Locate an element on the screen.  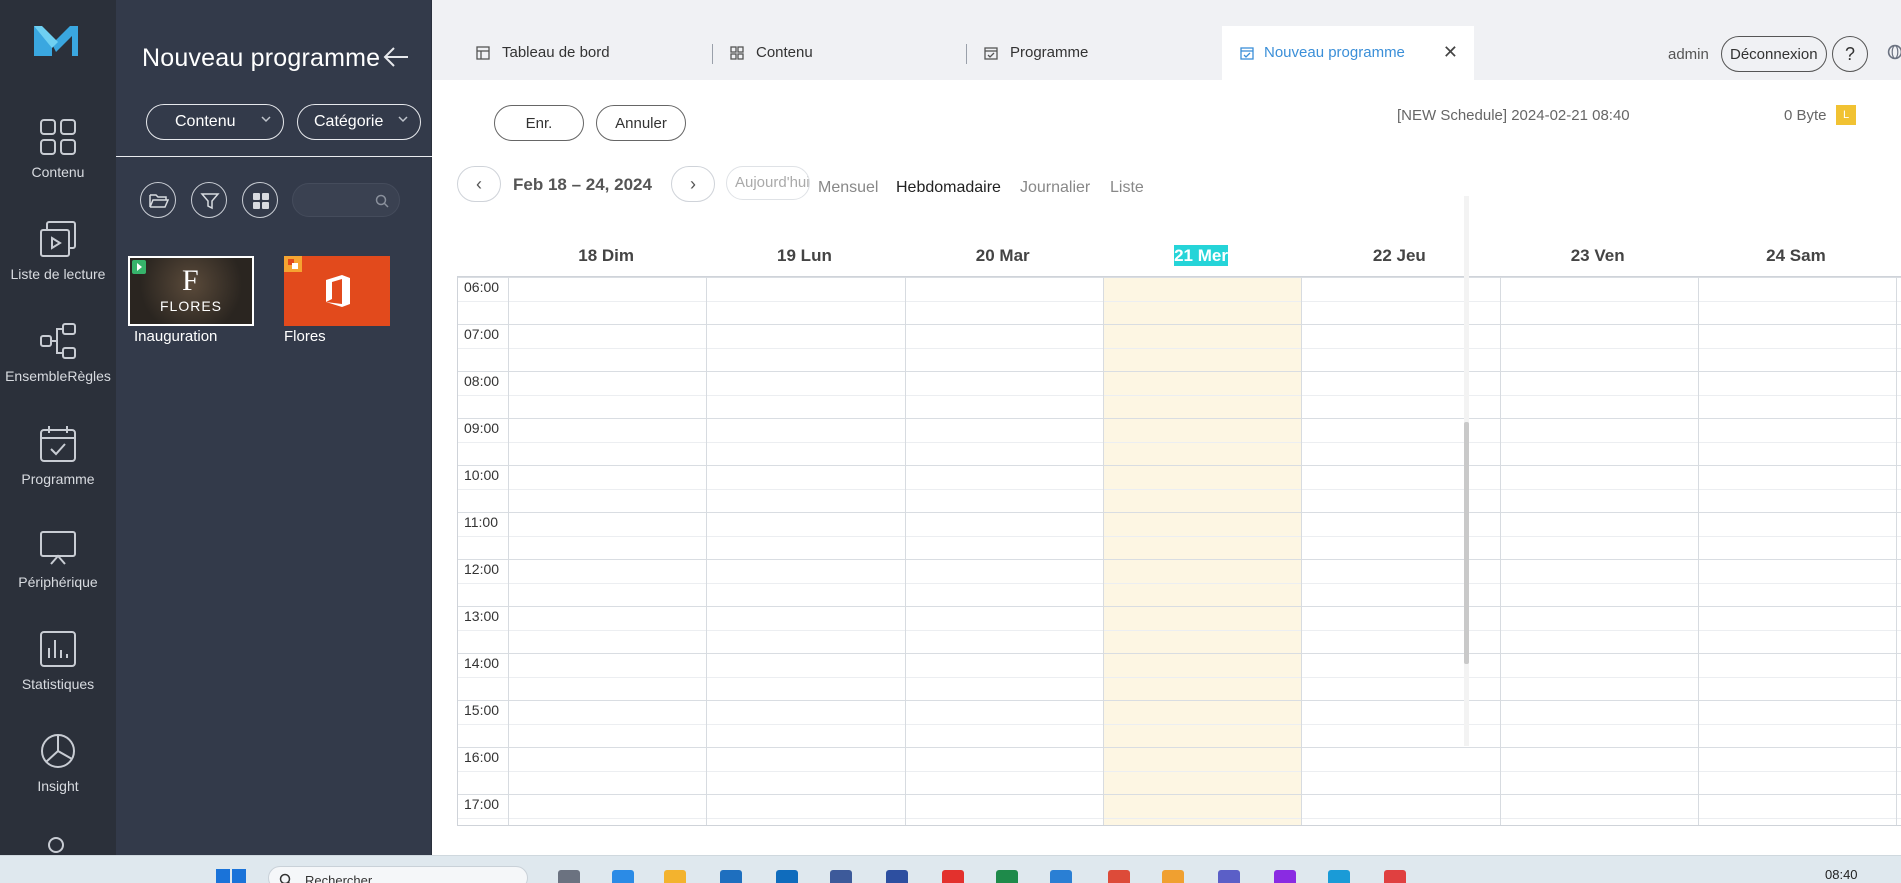
content-thumbnail-inauguration: F FLORES is located at coordinates (191, 291).